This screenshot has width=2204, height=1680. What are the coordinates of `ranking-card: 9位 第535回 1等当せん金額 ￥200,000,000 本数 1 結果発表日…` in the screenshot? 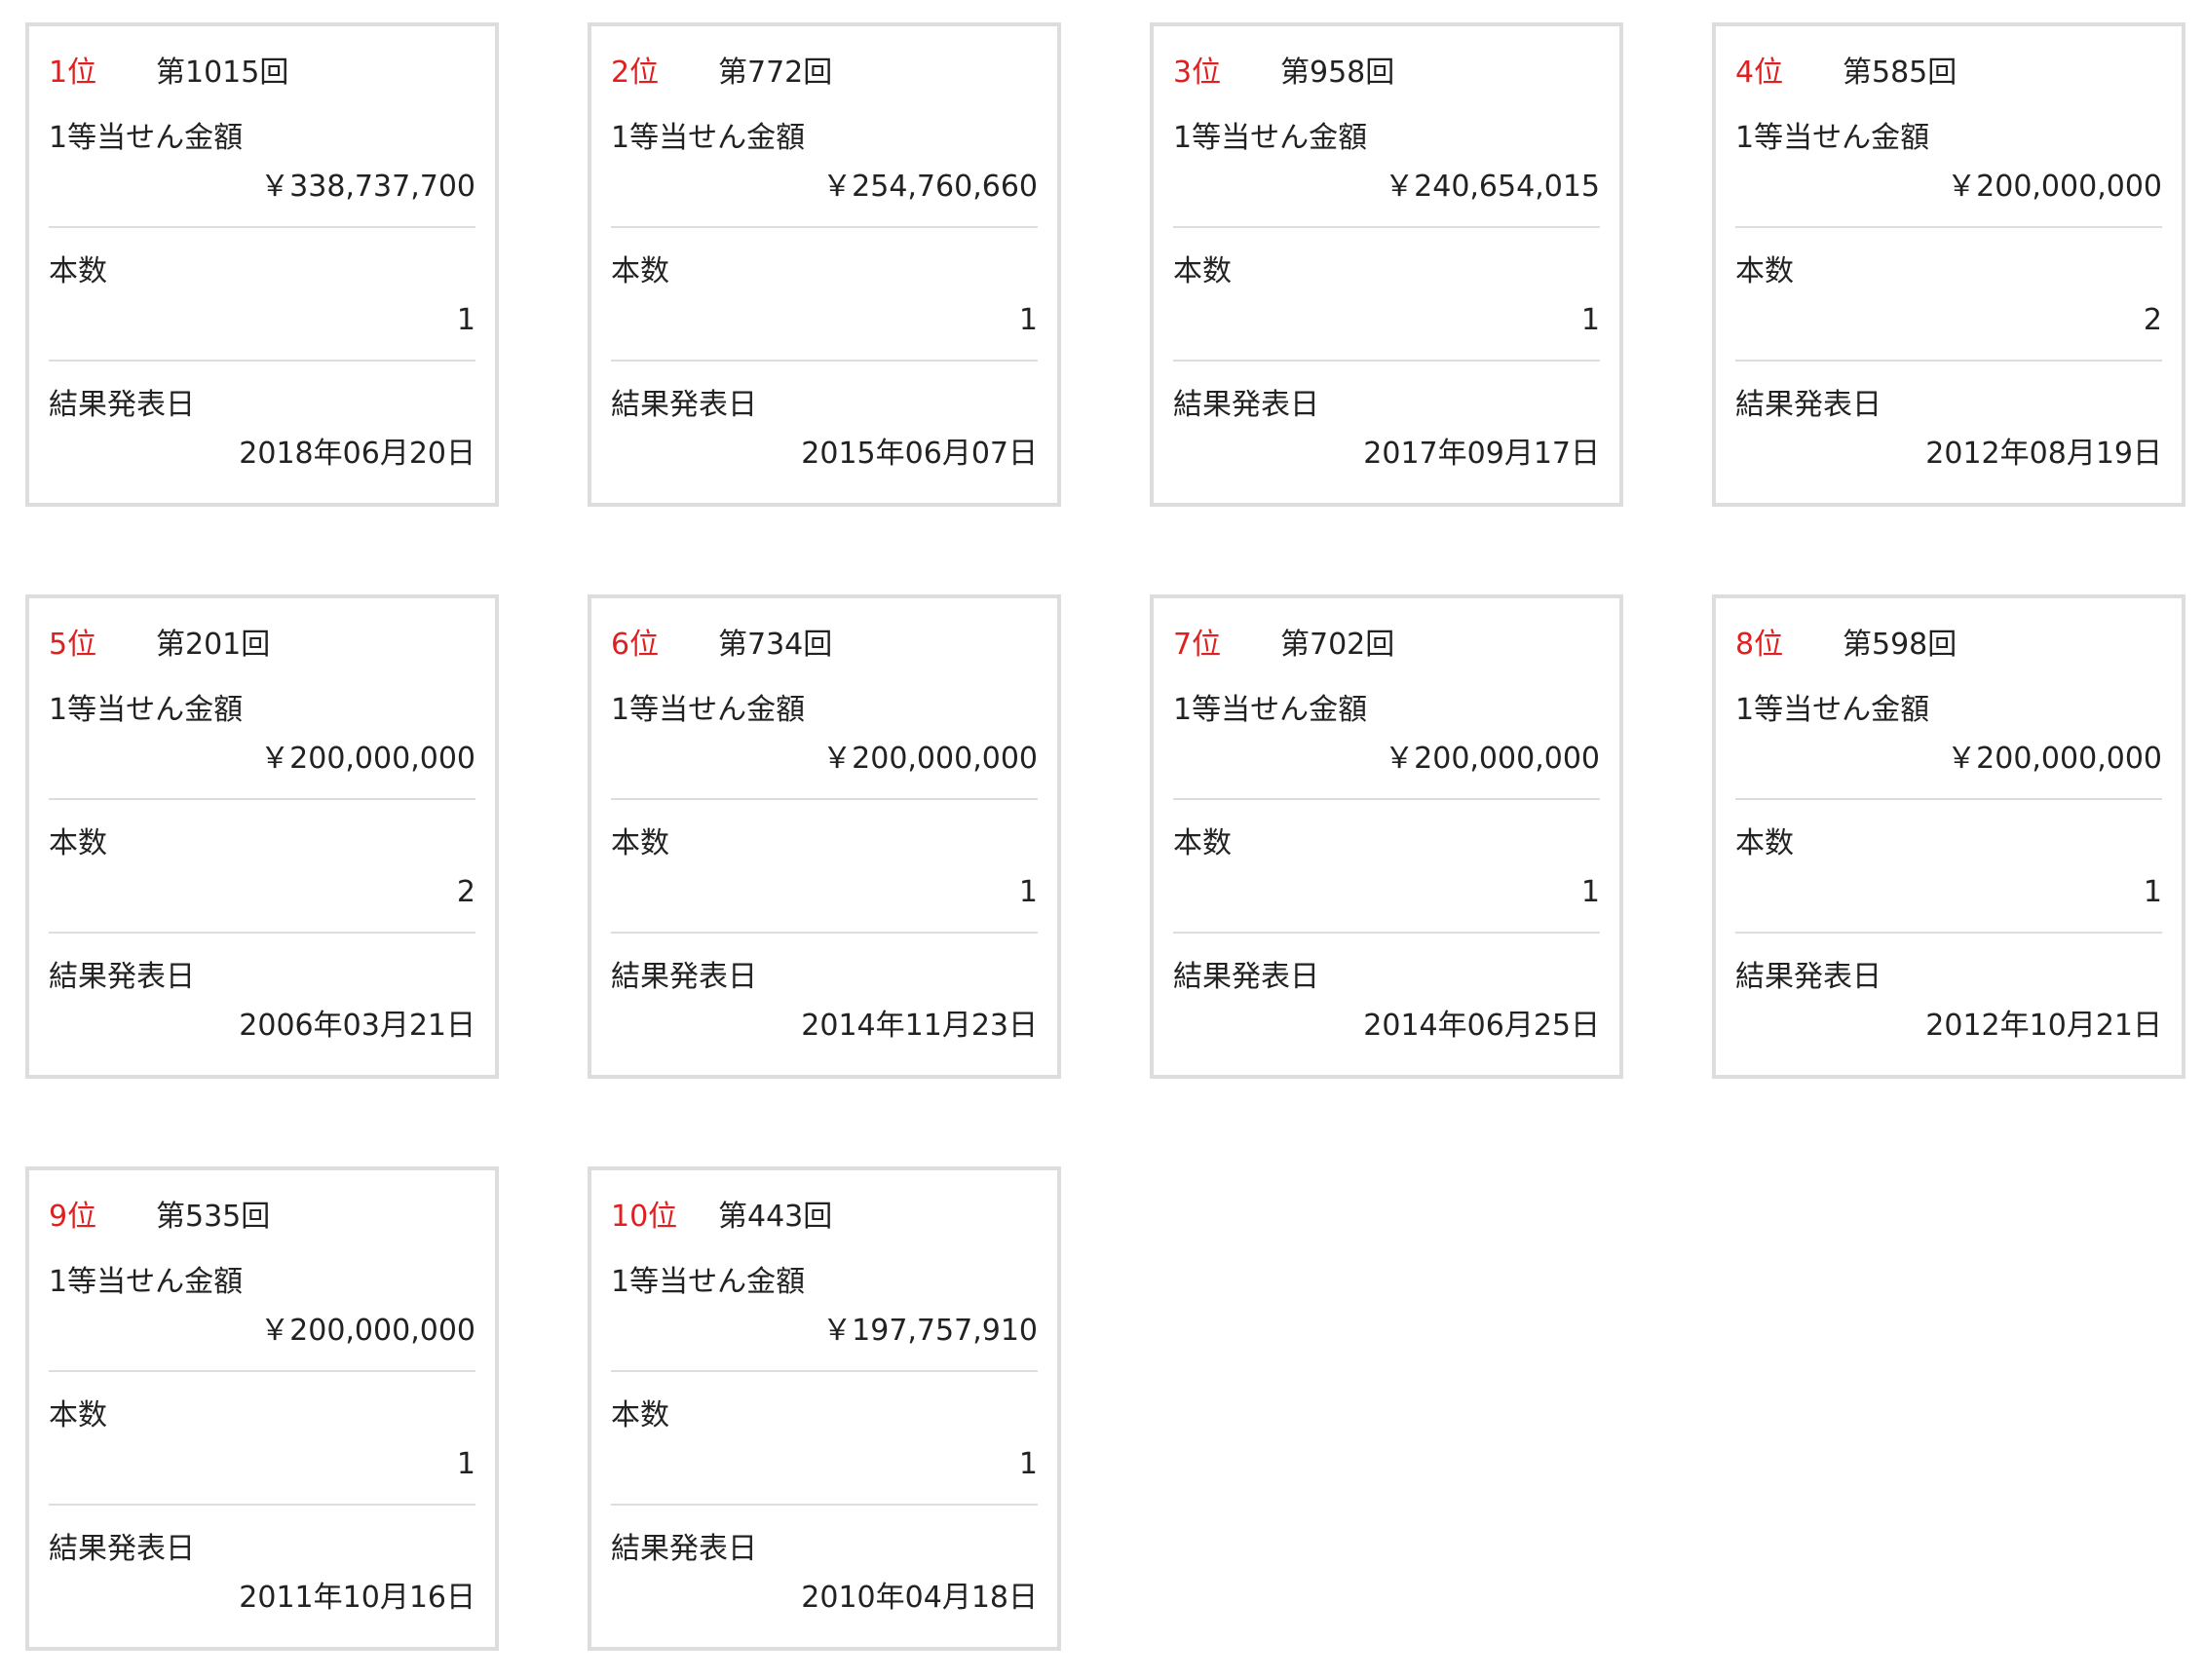 It's located at (262, 1408).